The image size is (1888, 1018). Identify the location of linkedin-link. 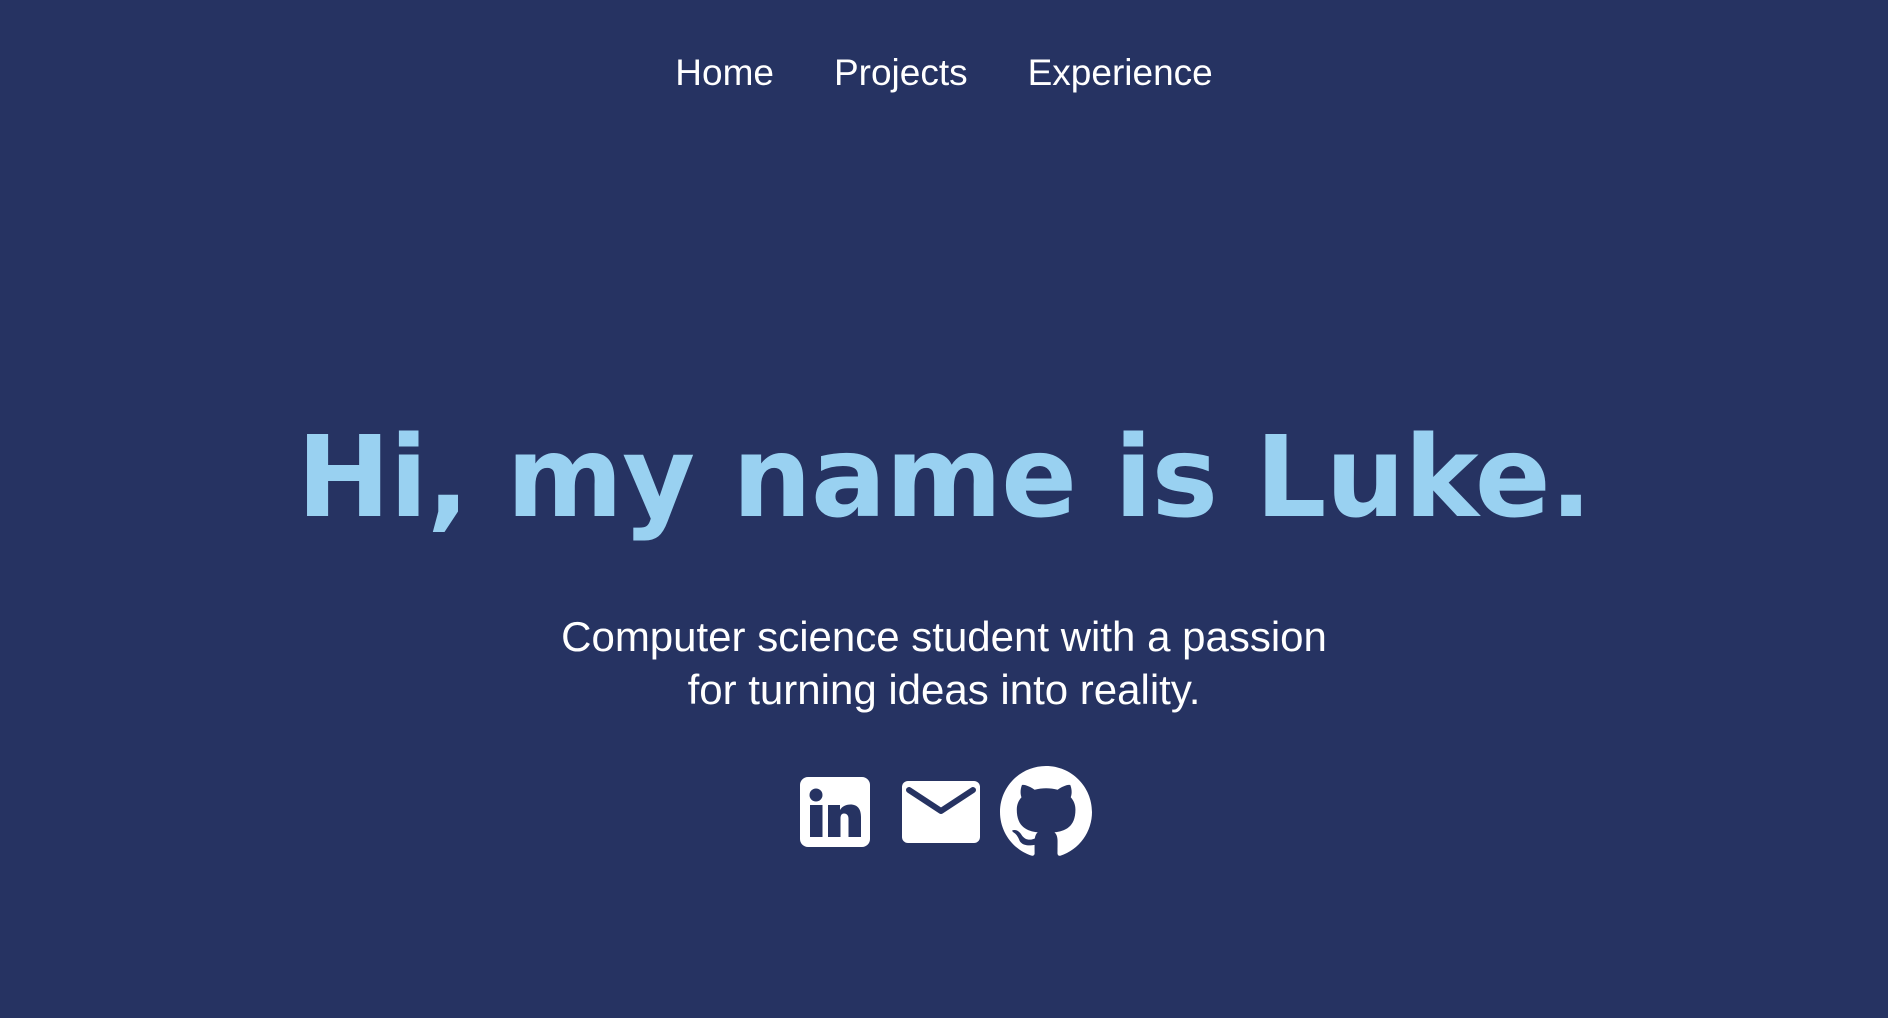
(835, 812).